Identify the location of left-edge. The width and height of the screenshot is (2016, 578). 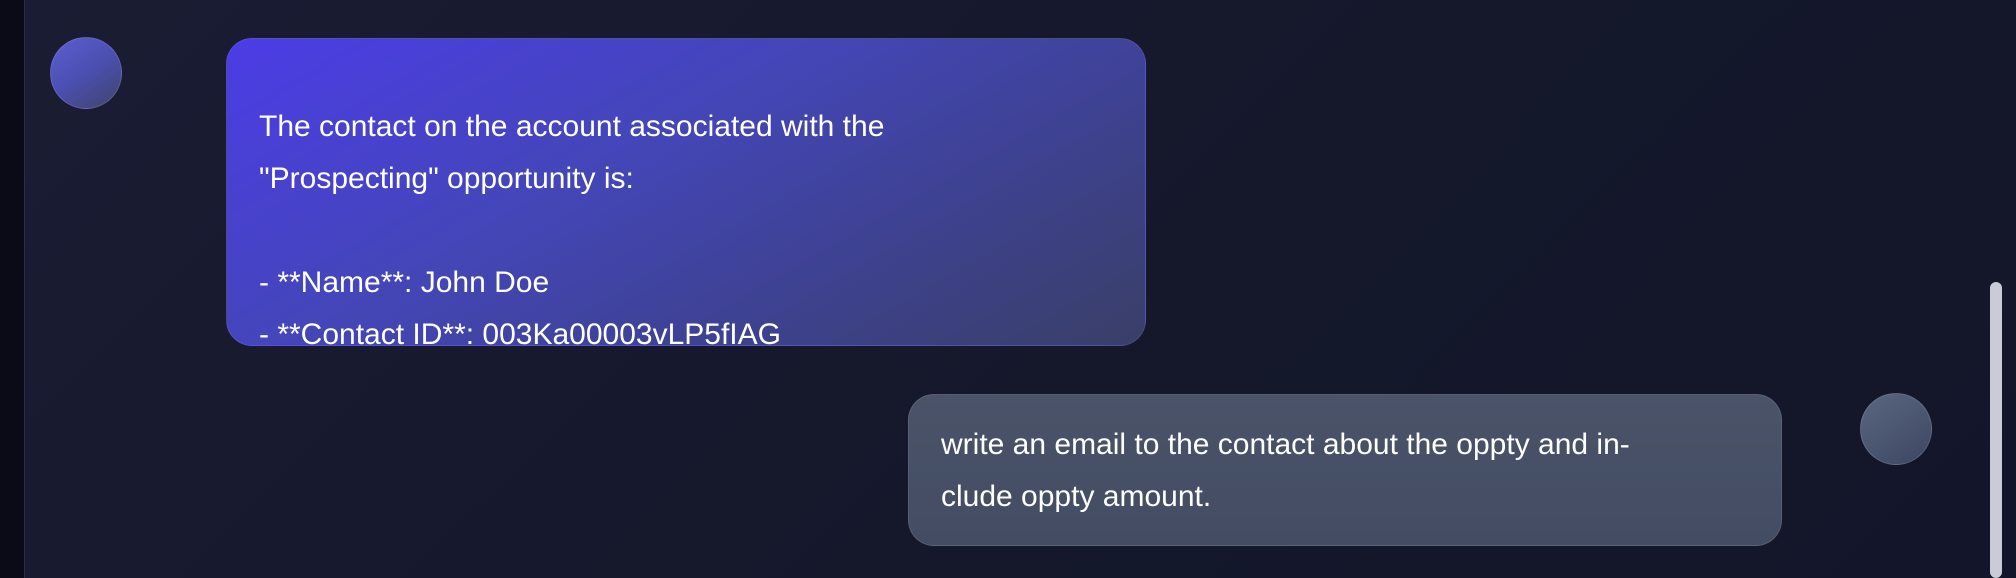
(12, 289).